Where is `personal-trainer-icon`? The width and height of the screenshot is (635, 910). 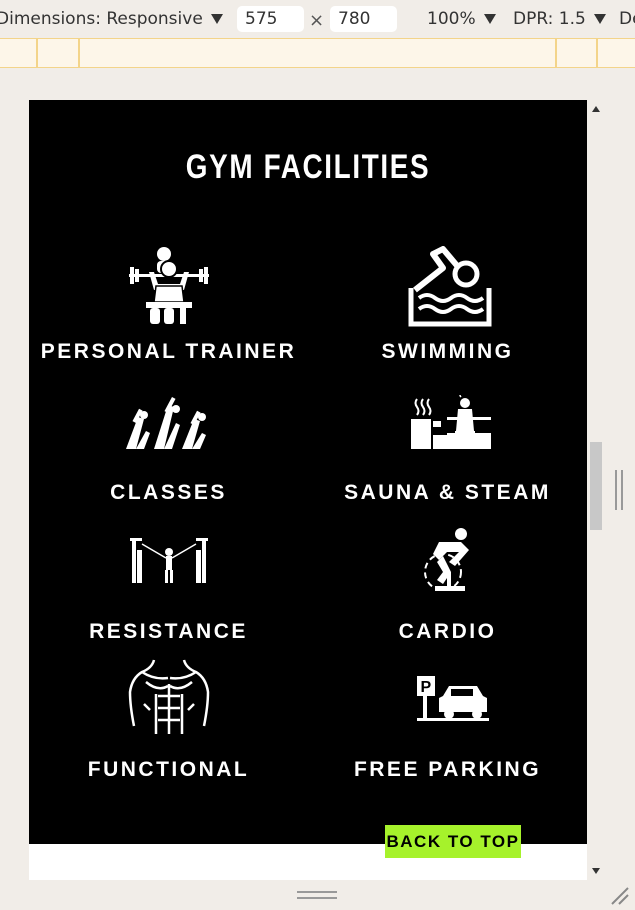 personal-trainer-icon is located at coordinates (168, 285).